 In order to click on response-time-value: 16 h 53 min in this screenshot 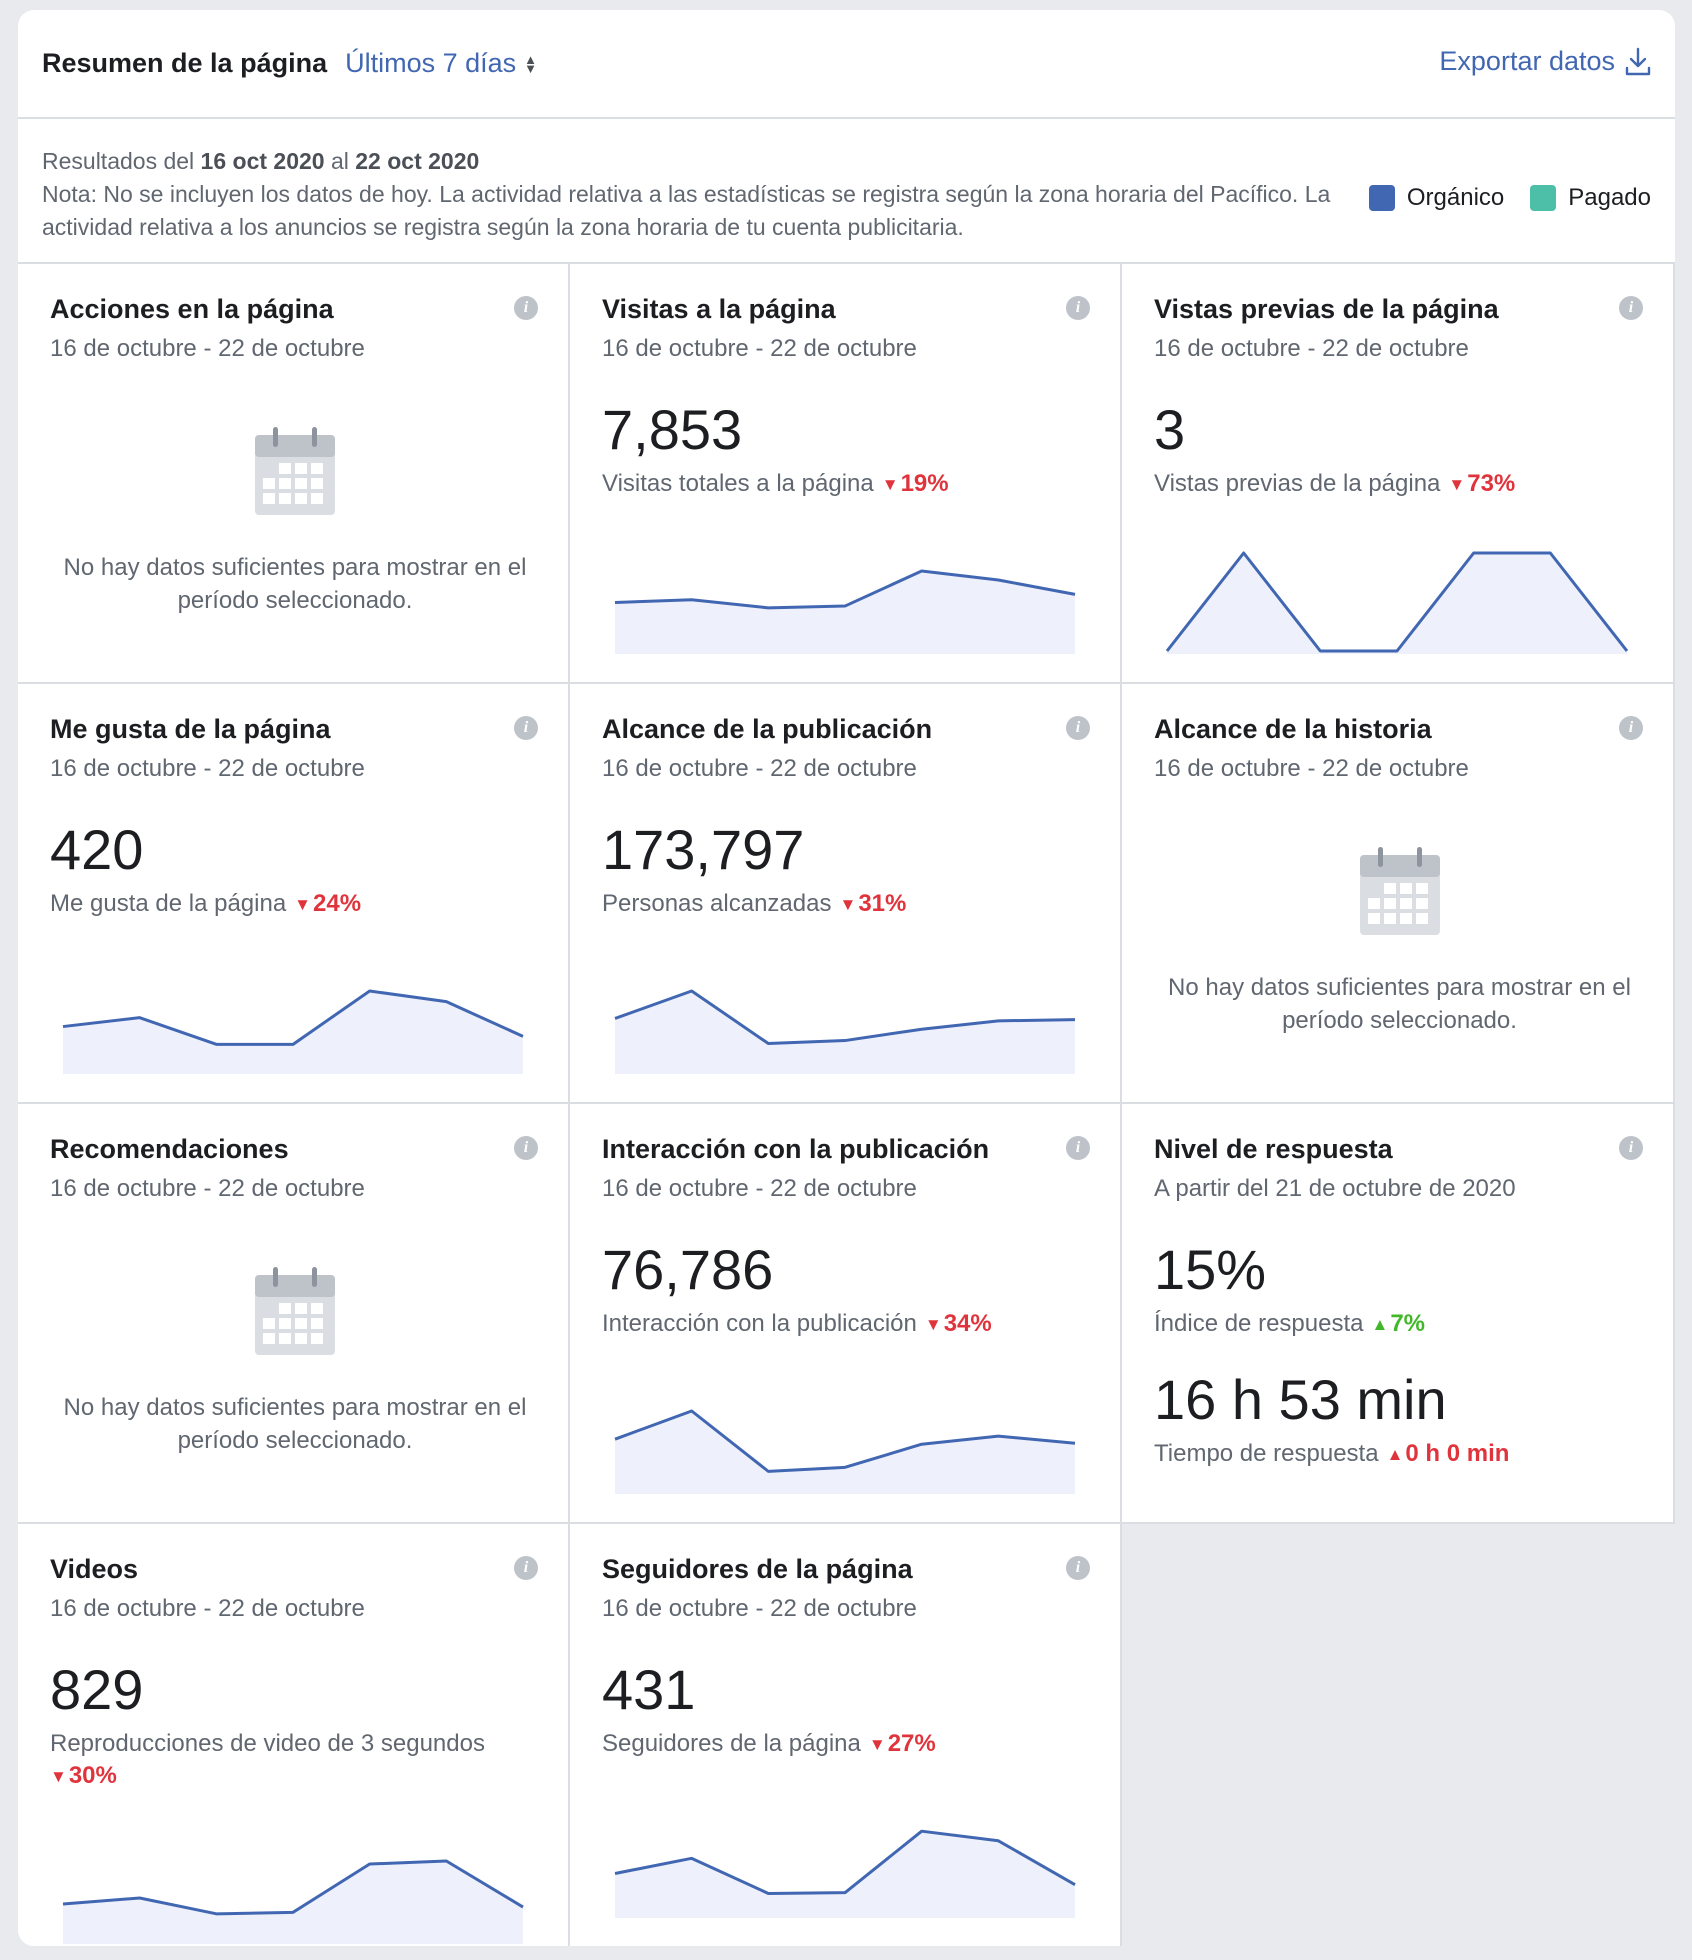, I will do `click(1300, 1399)`.